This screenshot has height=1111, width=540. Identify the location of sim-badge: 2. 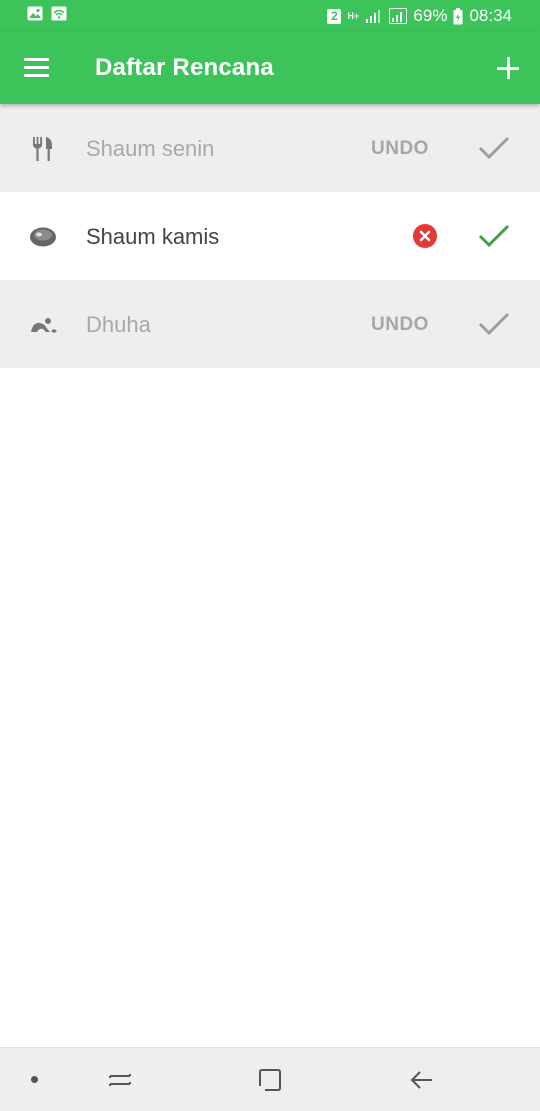
(334, 16).